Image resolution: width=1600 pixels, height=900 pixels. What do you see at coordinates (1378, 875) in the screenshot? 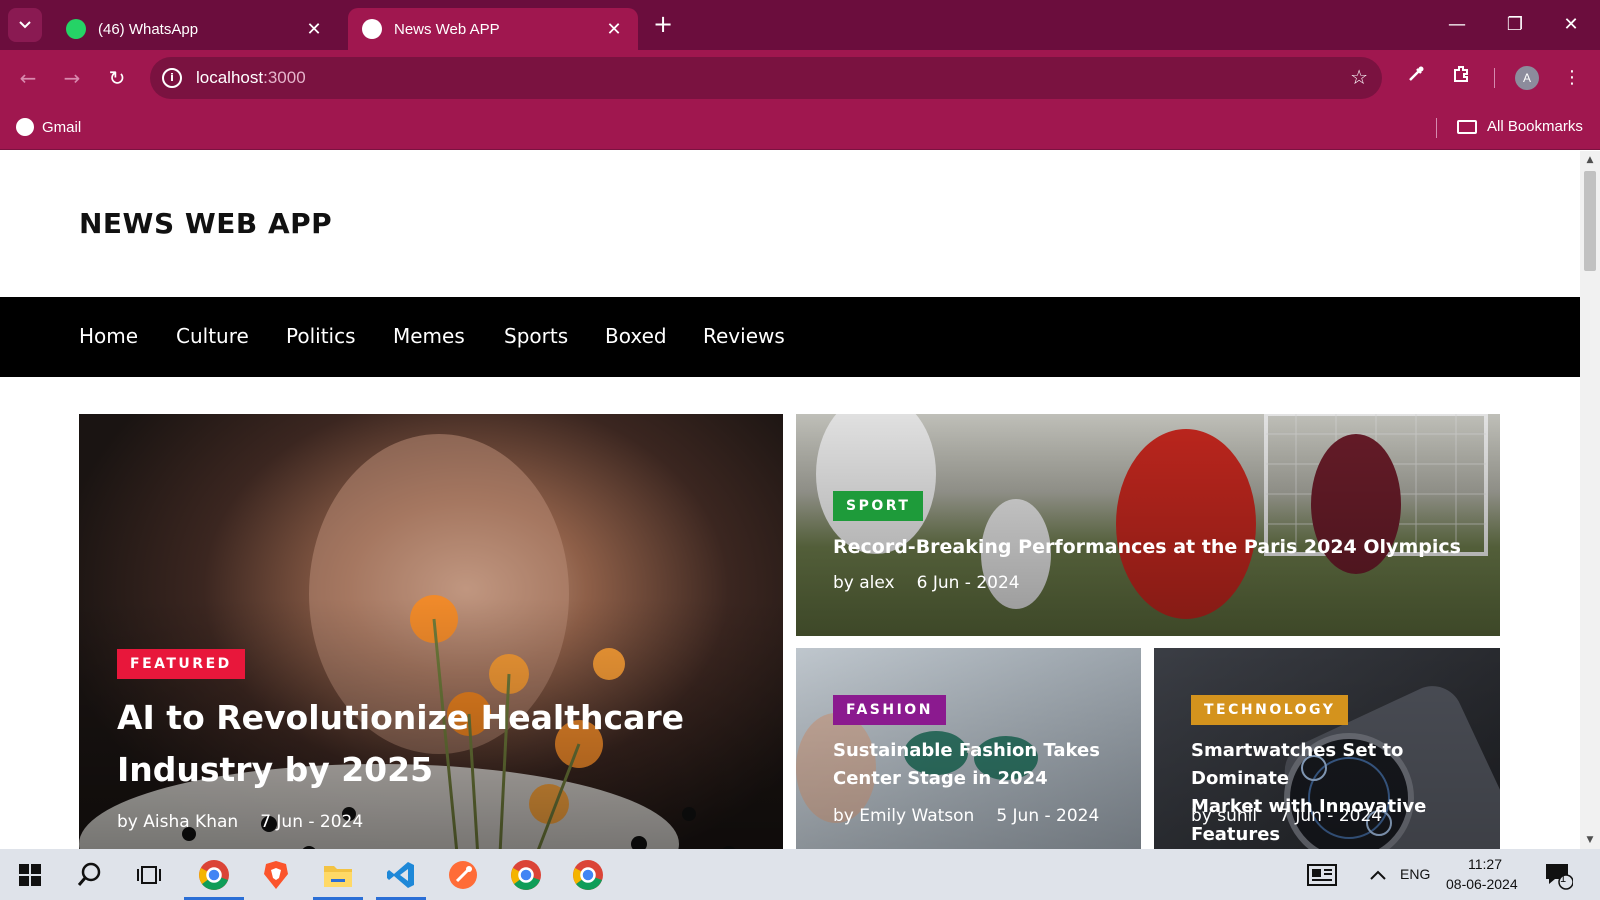
I see `chevron-up-icon` at bounding box center [1378, 875].